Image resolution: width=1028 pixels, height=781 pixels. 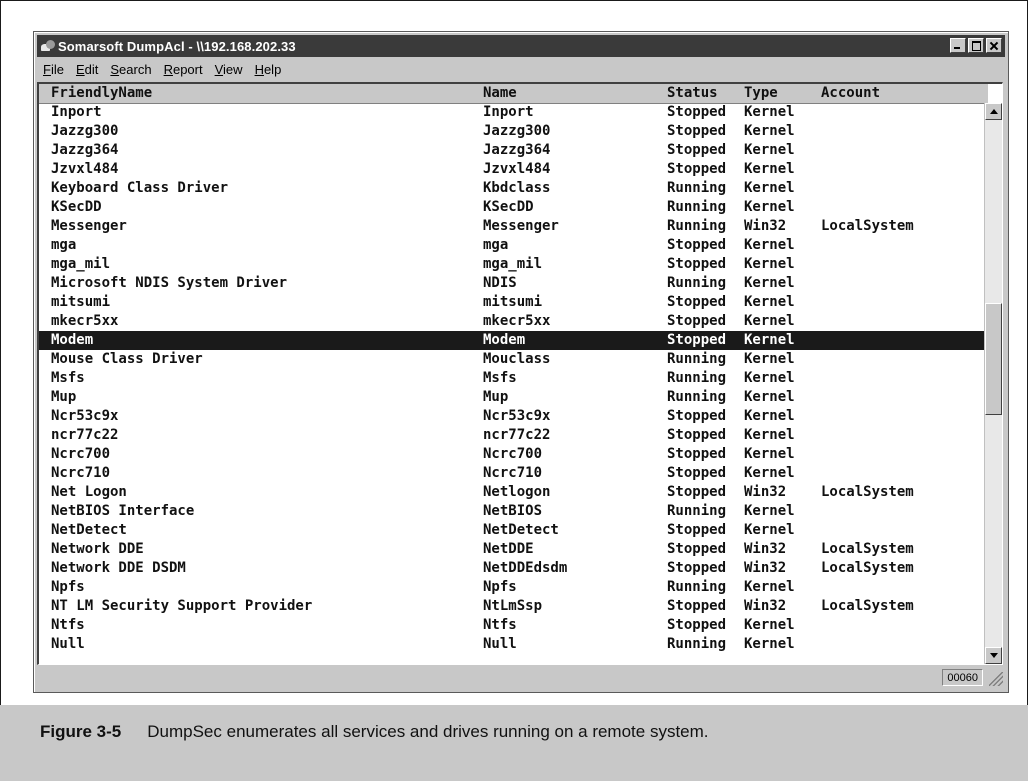 What do you see at coordinates (513, 359) in the screenshot?
I see `table-row: Mouse Class Driver Mouclass Running Kernel` at bounding box center [513, 359].